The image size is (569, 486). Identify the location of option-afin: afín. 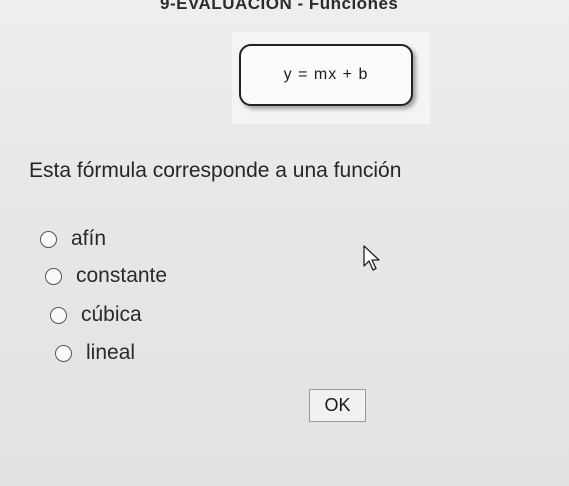
(73, 239).